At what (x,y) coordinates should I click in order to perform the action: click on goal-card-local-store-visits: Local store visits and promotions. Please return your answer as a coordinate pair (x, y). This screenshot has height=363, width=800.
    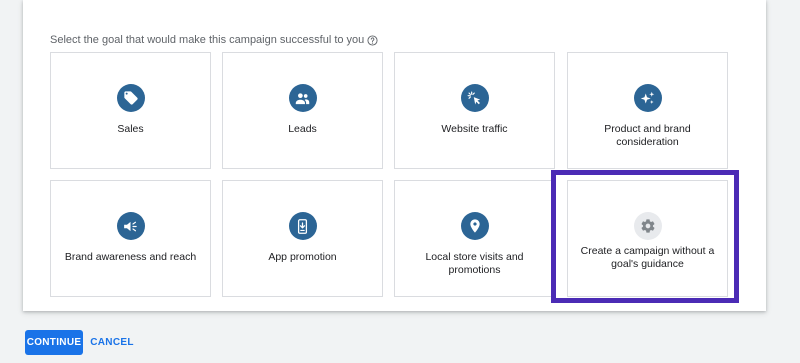
    Looking at the image, I should click on (474, 238).